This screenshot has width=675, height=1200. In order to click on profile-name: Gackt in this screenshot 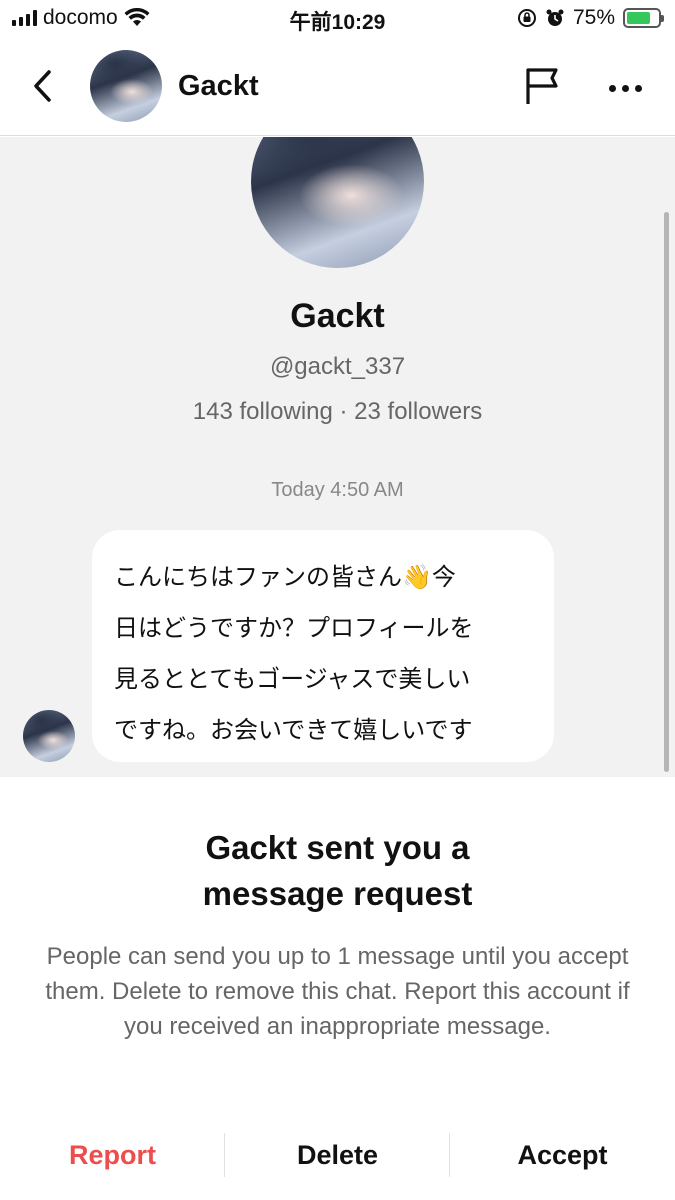, I will do `click(337, 316)`.